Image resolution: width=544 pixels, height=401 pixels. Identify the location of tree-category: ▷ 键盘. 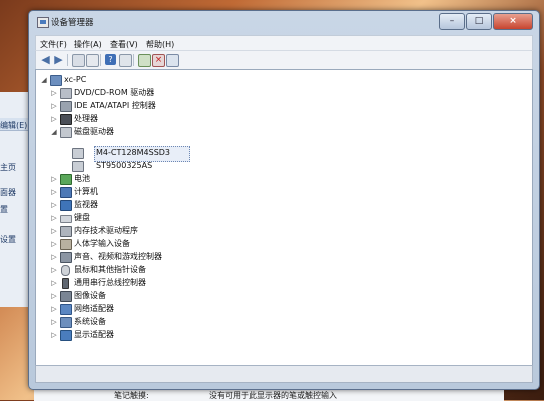
(160, 218).